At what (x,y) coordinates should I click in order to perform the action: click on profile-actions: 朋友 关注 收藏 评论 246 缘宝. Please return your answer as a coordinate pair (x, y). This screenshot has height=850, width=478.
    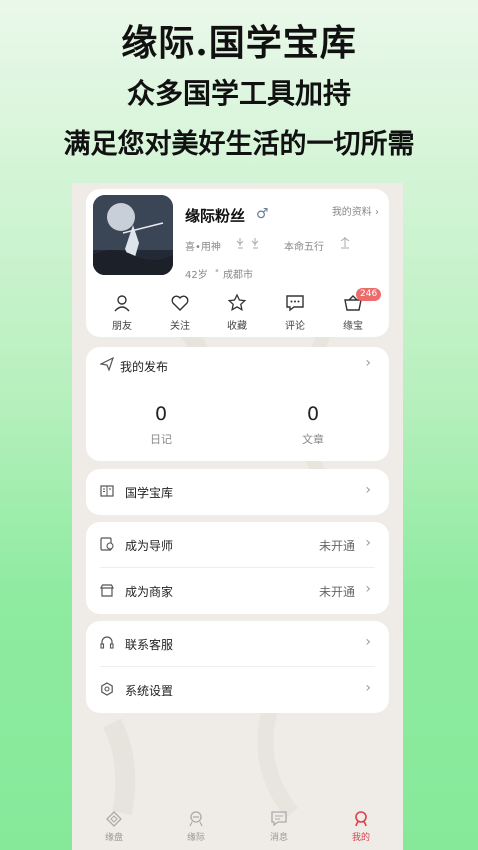
    Looking at the image, I should click on (237, 312).